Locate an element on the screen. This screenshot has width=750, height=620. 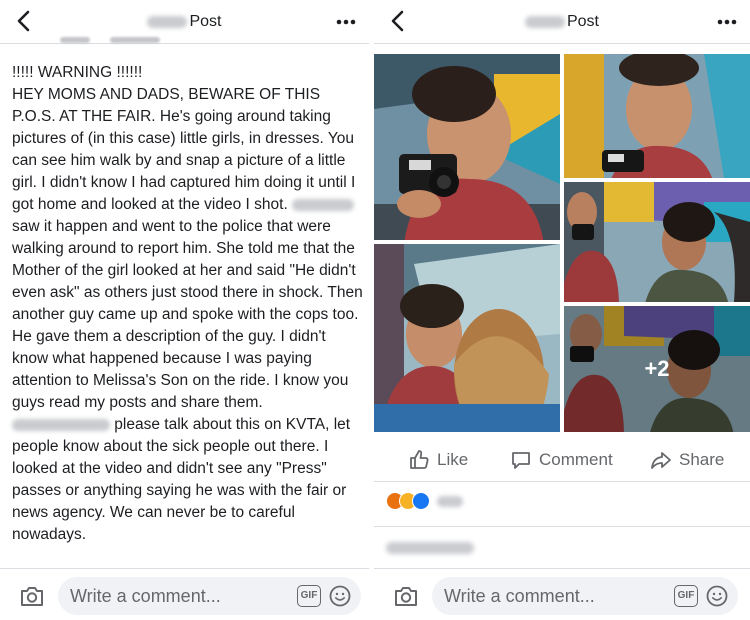
divider is located at coordinates (562, 526).